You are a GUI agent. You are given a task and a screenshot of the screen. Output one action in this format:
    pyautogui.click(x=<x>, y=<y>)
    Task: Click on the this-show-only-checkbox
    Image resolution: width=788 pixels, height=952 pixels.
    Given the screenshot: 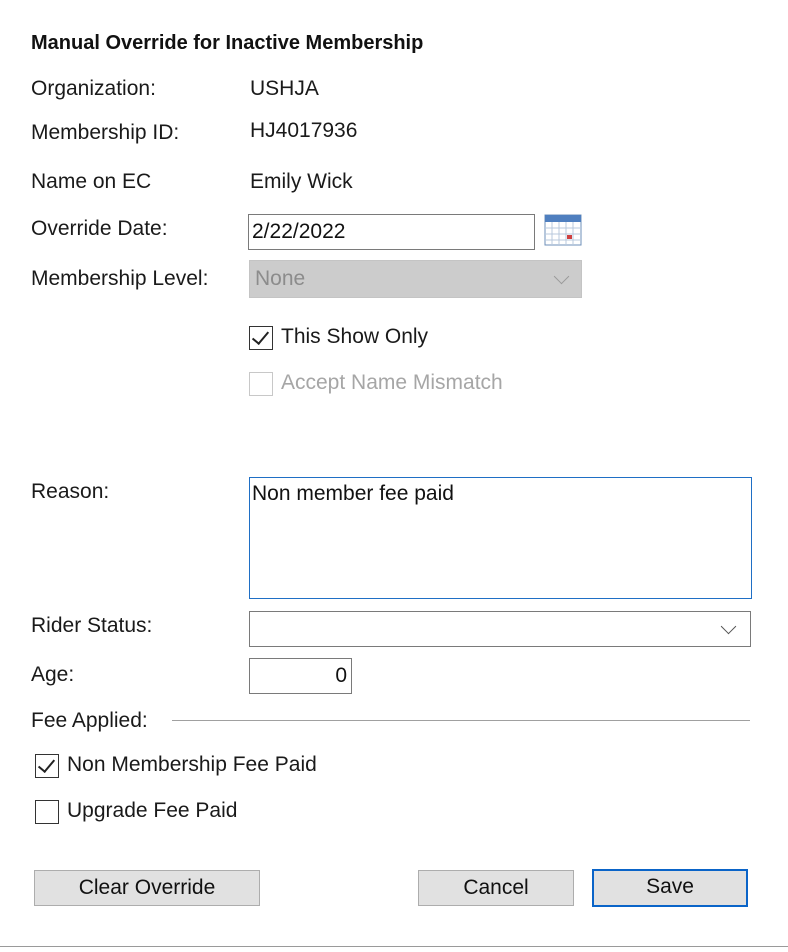 What is the action you would take?
    pyautogui.click(x=261, y=338)
    